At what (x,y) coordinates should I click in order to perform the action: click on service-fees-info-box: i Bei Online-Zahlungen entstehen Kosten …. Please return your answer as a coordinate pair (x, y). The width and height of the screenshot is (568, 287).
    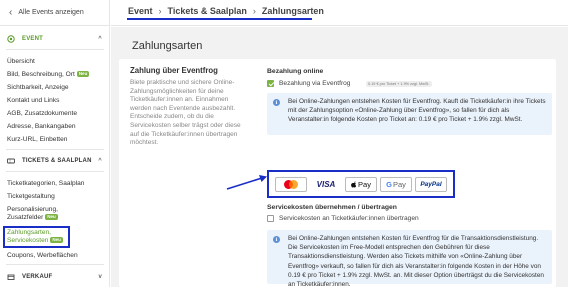
    Looking at the image, I should click on (409, 258).